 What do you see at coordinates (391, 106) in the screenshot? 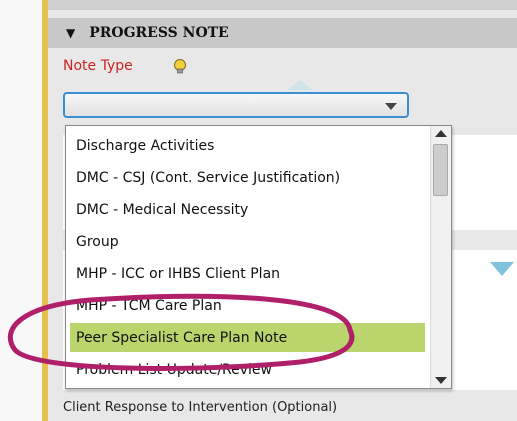
I see `chevron-down-icon` at bounding box center [391, 106].